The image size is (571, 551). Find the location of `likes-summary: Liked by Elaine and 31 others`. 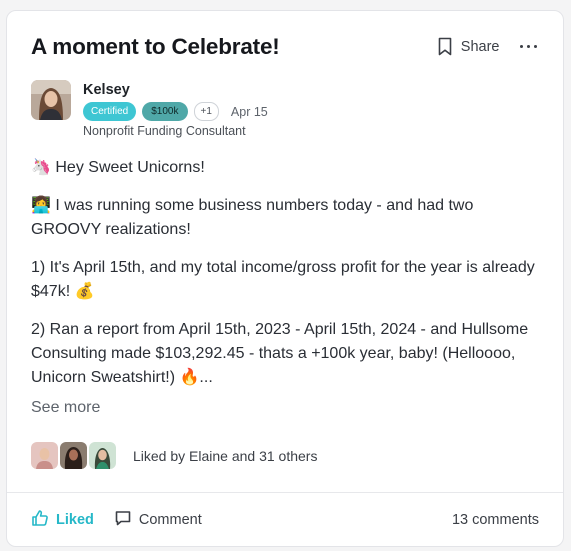

likes-summary: Liked by Elaine and 31 others is located at coordinates (225, 456).